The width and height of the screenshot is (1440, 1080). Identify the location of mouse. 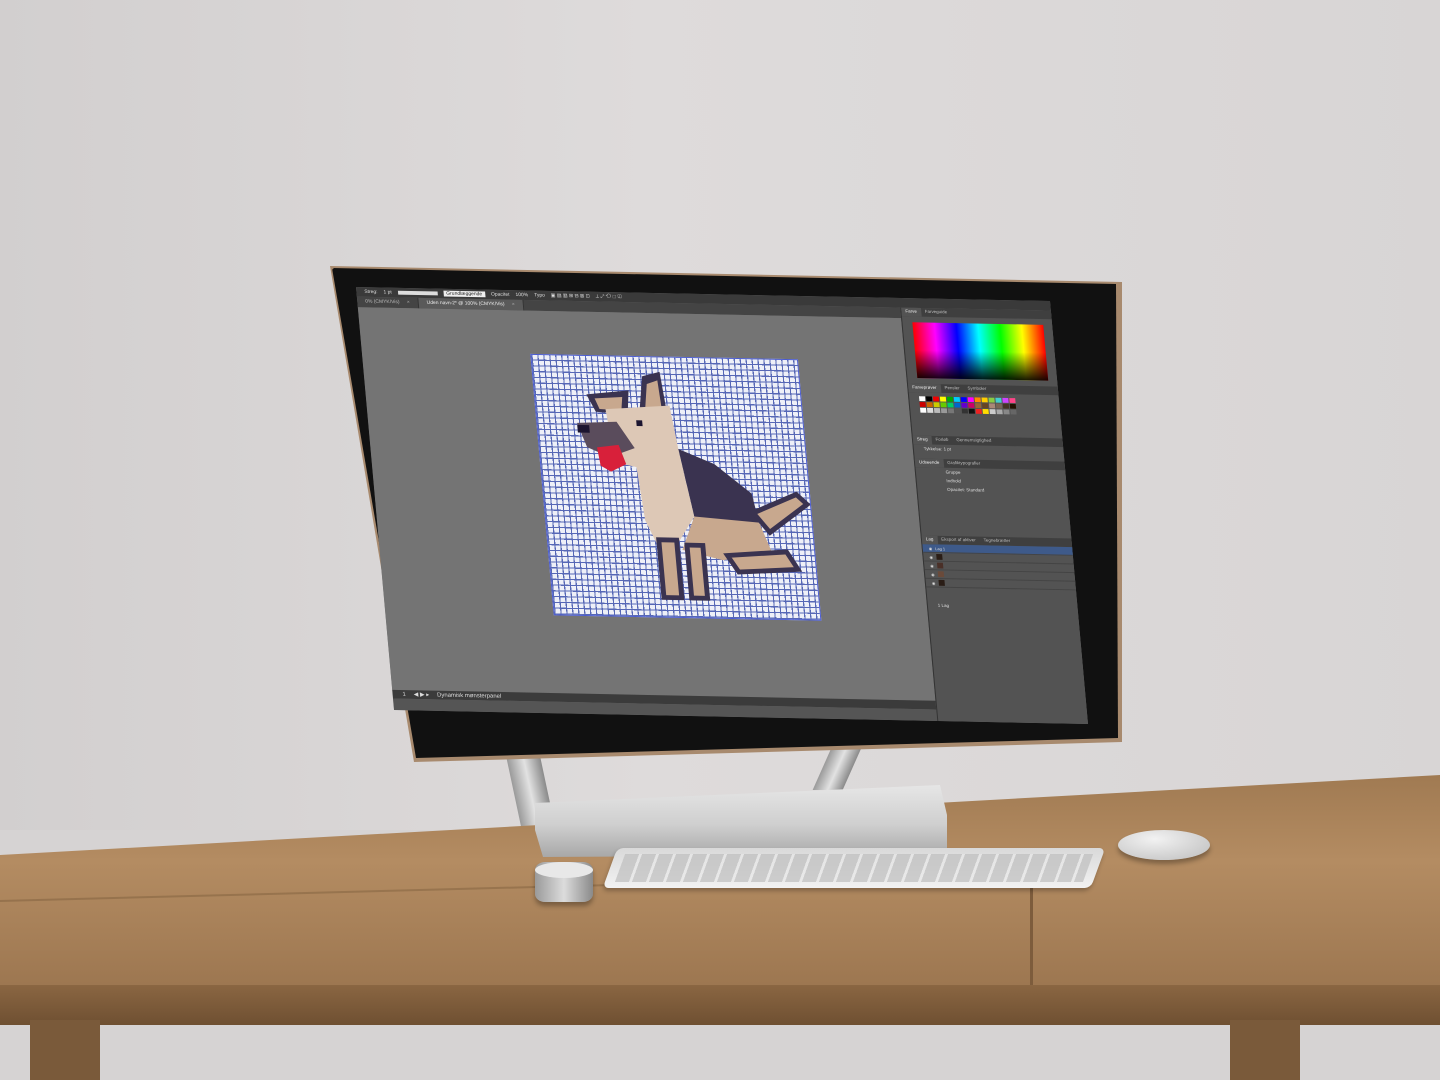
(1164, 845).